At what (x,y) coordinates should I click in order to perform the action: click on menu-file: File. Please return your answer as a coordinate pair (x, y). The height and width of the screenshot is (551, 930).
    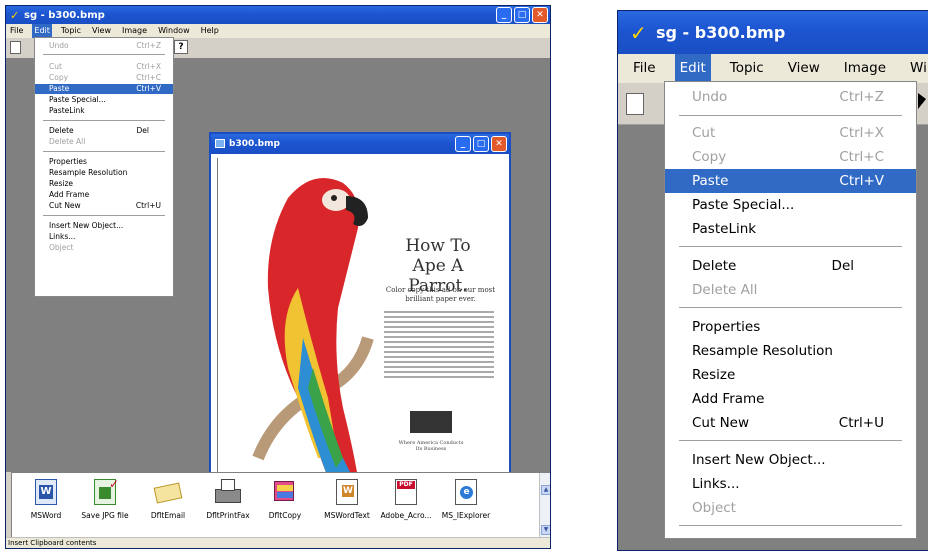
    Looking at the image, I should click on (16, 31).